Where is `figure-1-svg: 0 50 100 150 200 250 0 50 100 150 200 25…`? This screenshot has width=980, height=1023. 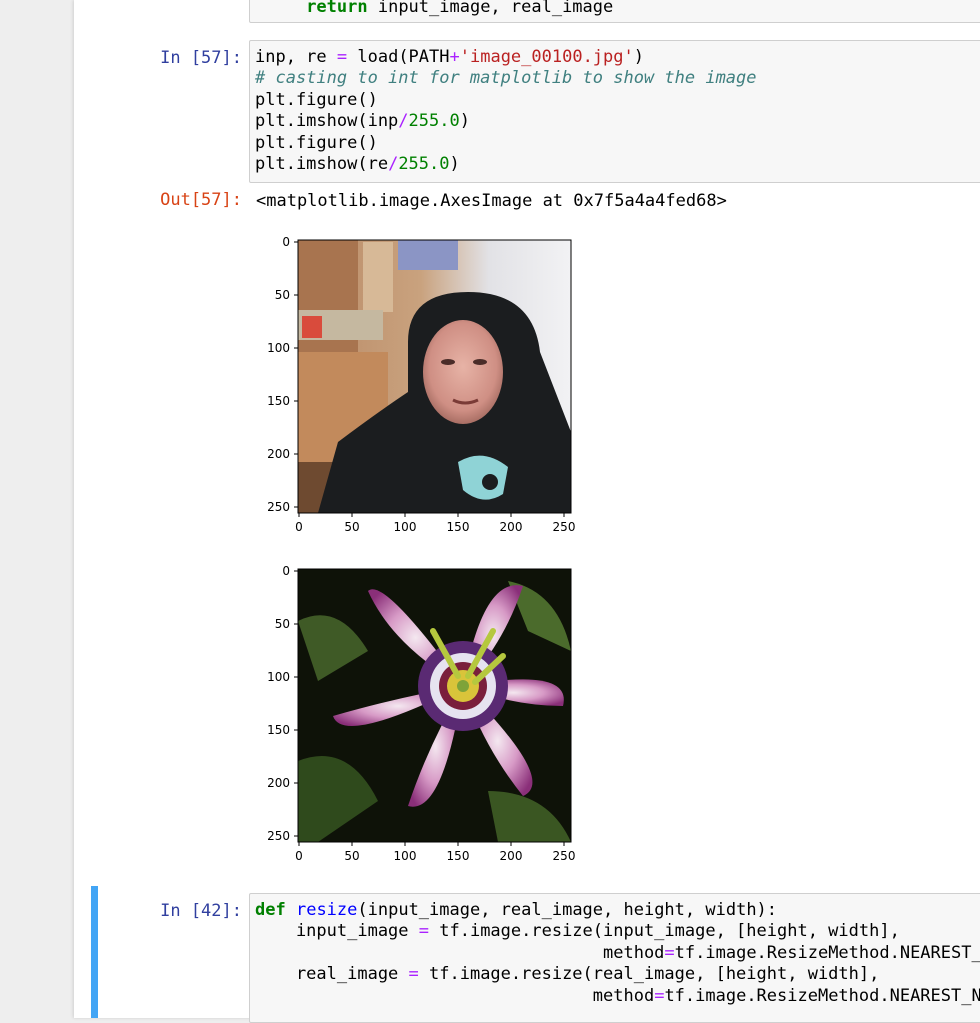 figure-1-svg: 0 50 100 150 200 250 0 50 100 150 200 25… is located at coordinates (421, 384).